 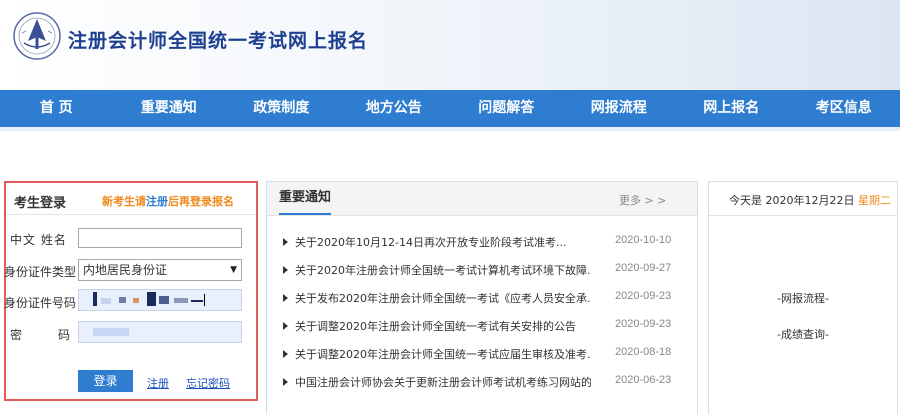 What do you see at coordinates (158, 383) in the screenshot?
I see `register-link: 注册` at bounding box center [158, 383].